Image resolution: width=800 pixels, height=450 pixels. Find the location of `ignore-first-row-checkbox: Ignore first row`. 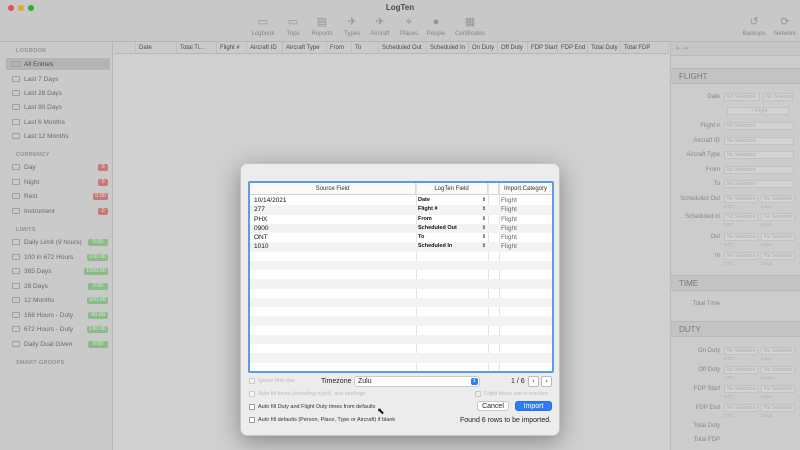

ignore-first-row-checkbox: Ignore first row is located at coordinates (271, 381).